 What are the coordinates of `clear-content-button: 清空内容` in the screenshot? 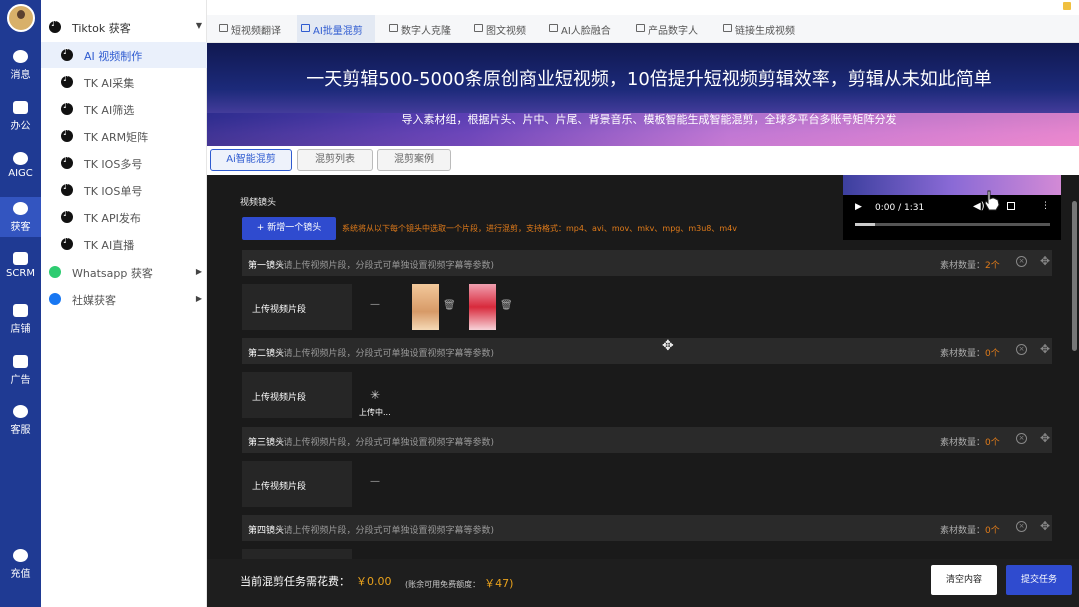 It's located at (964, 580).